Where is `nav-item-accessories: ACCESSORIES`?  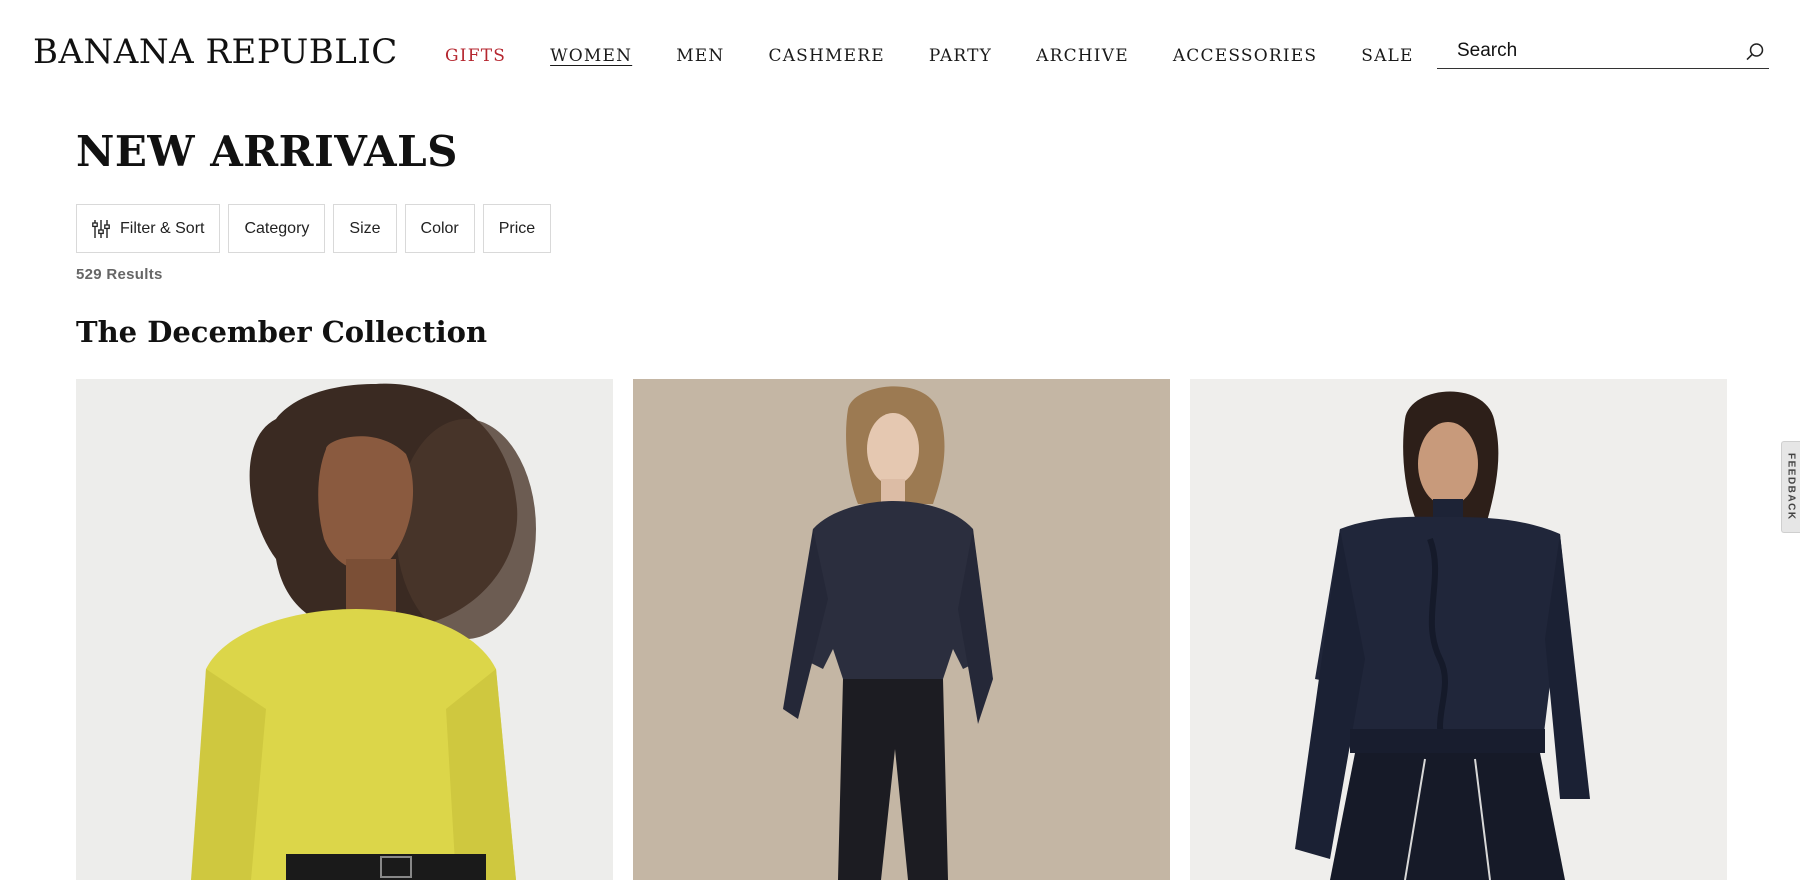
nav-item-accessories: ACCESSORIES is located at coordinates (1245, 56).